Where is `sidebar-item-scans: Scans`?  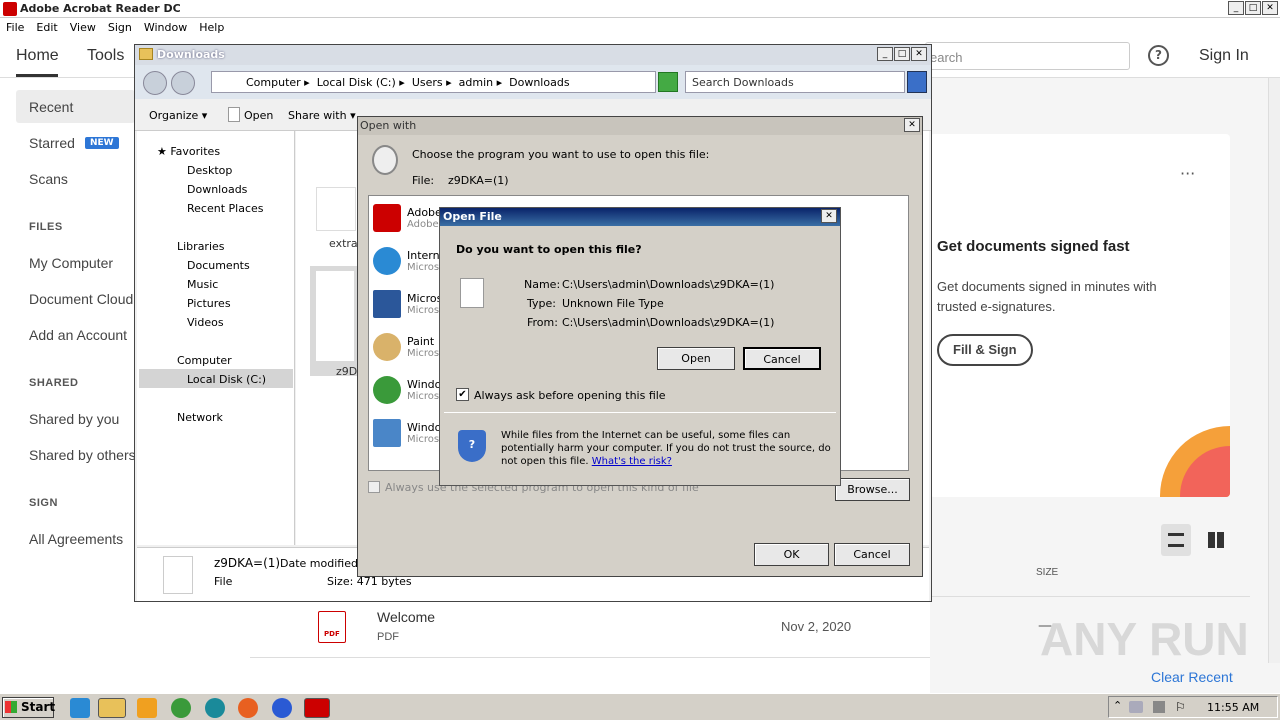 sidebar-item-scans: Scans is located at coordinates (48, 179).